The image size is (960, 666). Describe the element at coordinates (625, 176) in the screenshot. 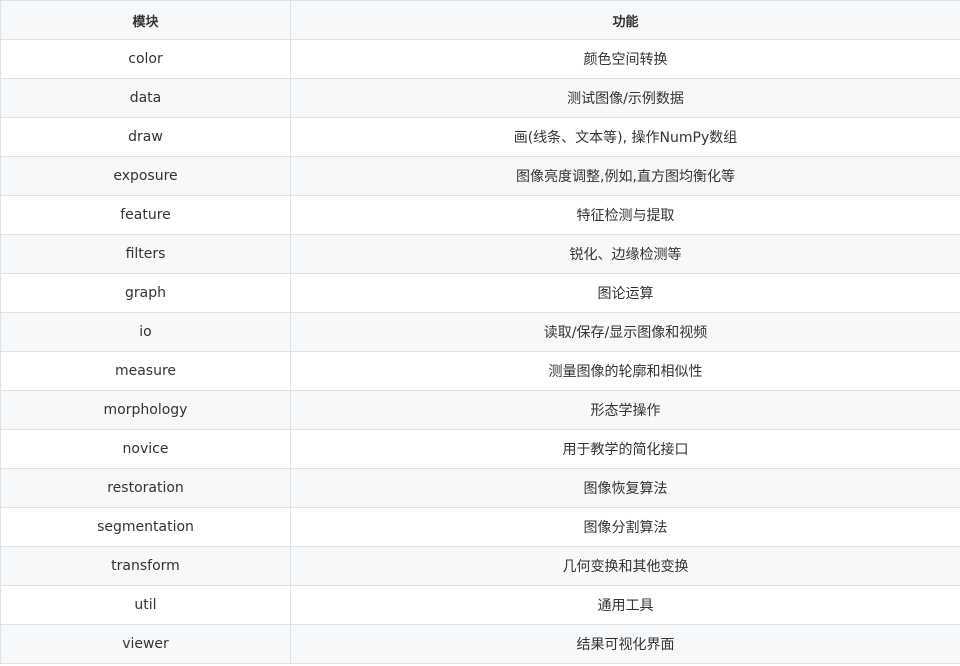

I see `function-cell: 图像亮度调整,例如,直方图均衡化等` at that location.